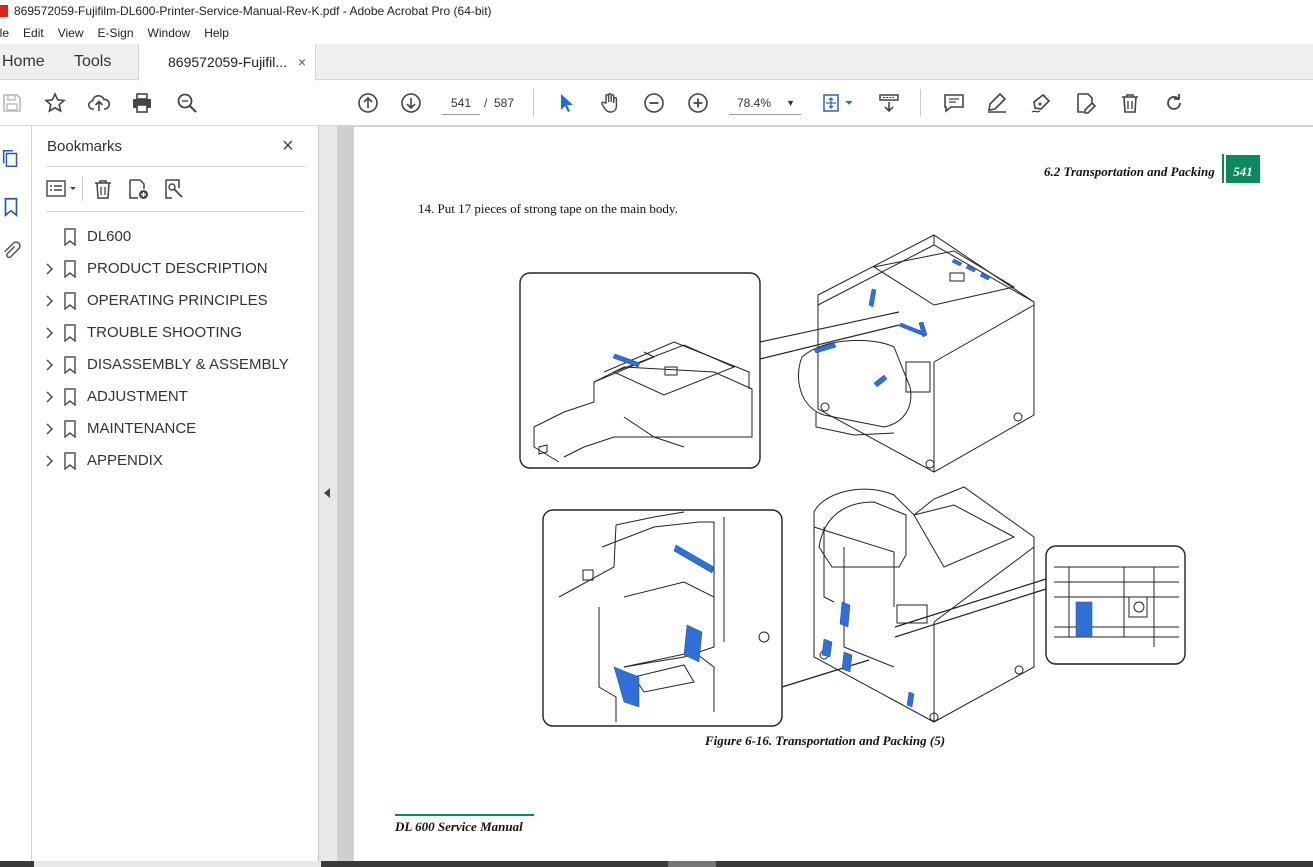 The width and height of the screenshot is (1313, 867). I want to click on tab-tools: Tools, so click(102, 62).